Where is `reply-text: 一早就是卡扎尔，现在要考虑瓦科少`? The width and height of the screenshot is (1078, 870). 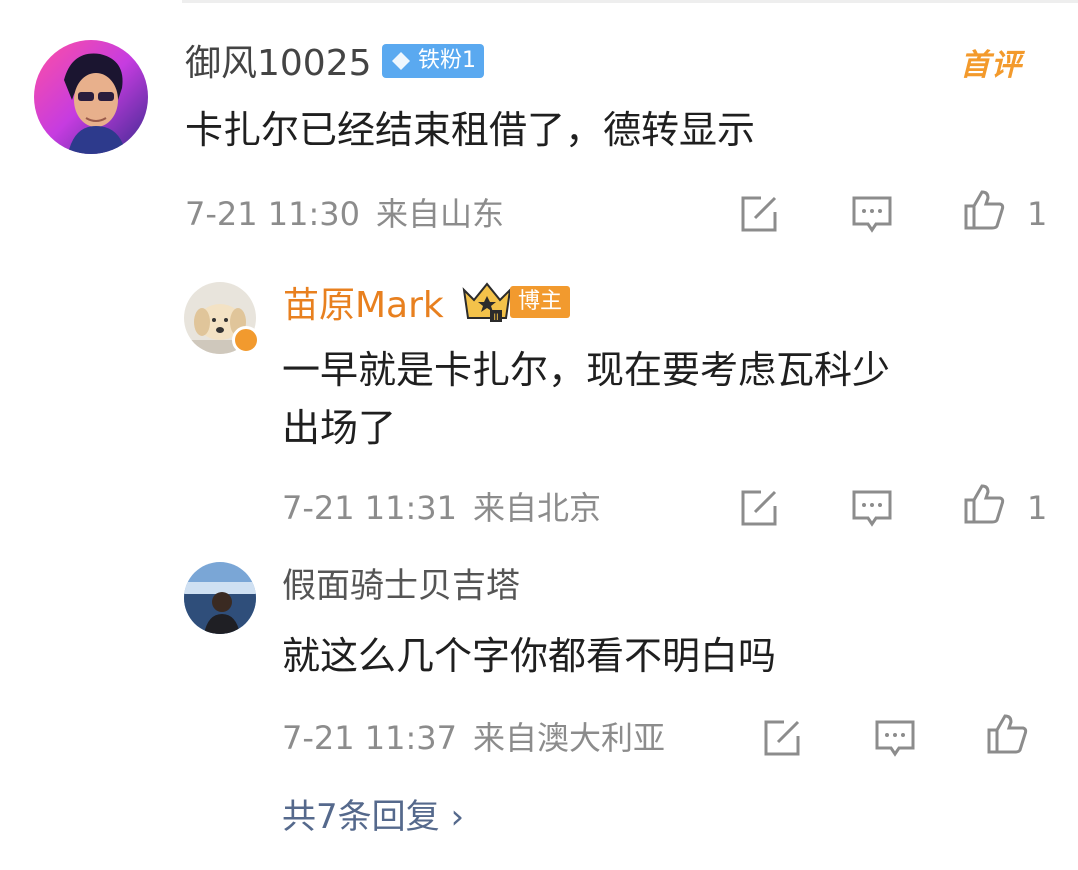 reply-text: 一早就是卡扎尔，现在要考虑瓦科少 is located at coordinates (586, 370).